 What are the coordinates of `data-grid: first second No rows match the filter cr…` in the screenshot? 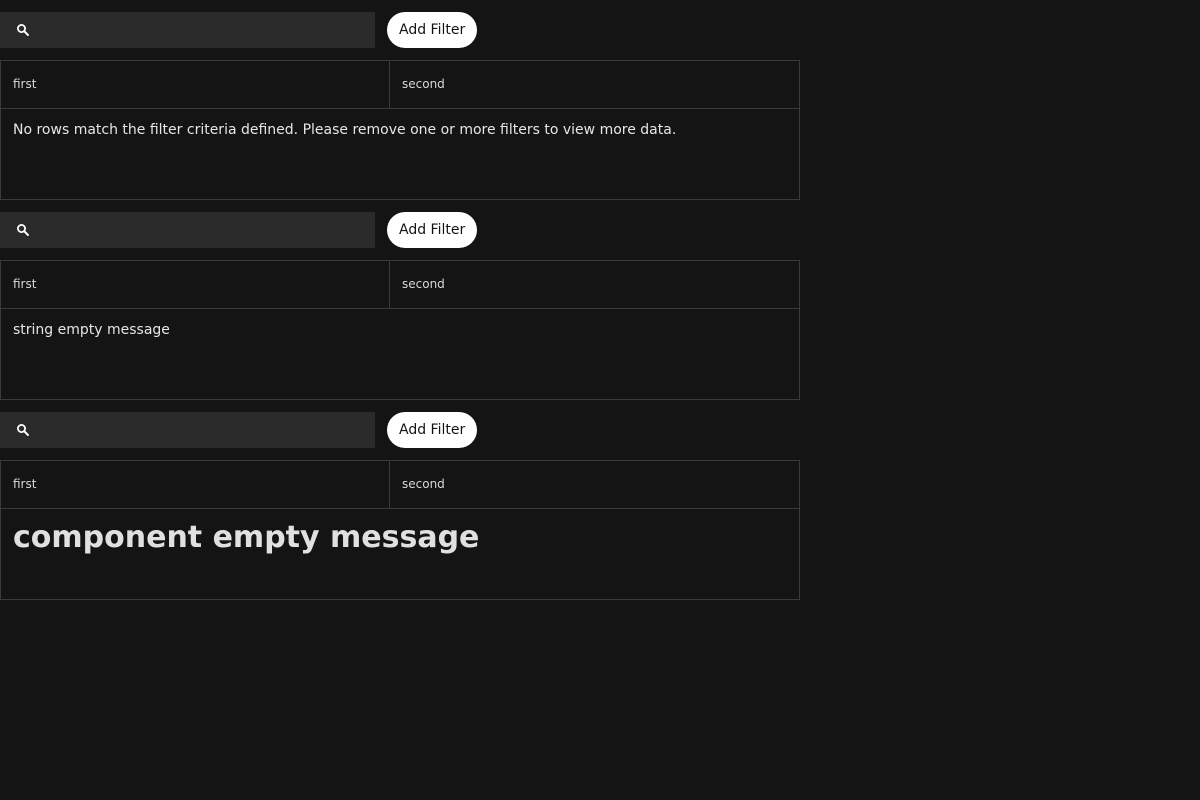 It's located at (400, 130).